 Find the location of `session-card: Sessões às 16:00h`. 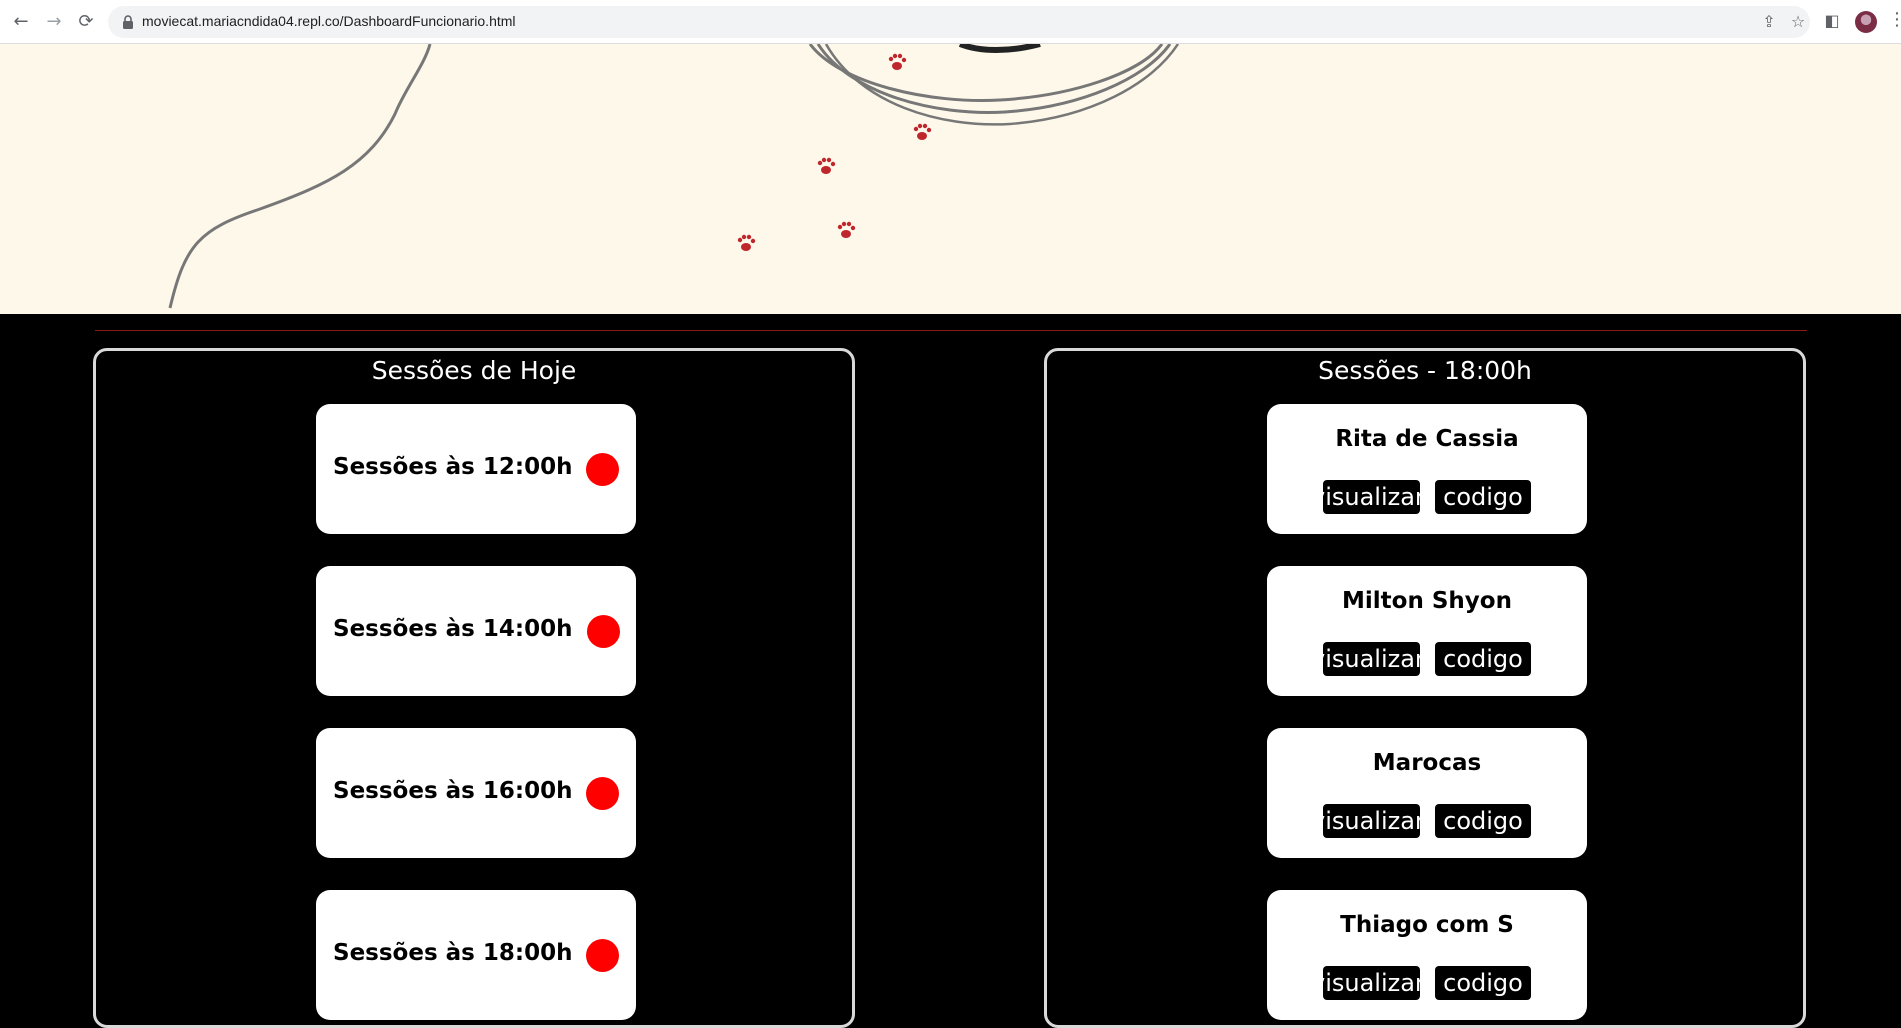

session-card: Sessões às 16:00h is located at coordinates (476, 793).